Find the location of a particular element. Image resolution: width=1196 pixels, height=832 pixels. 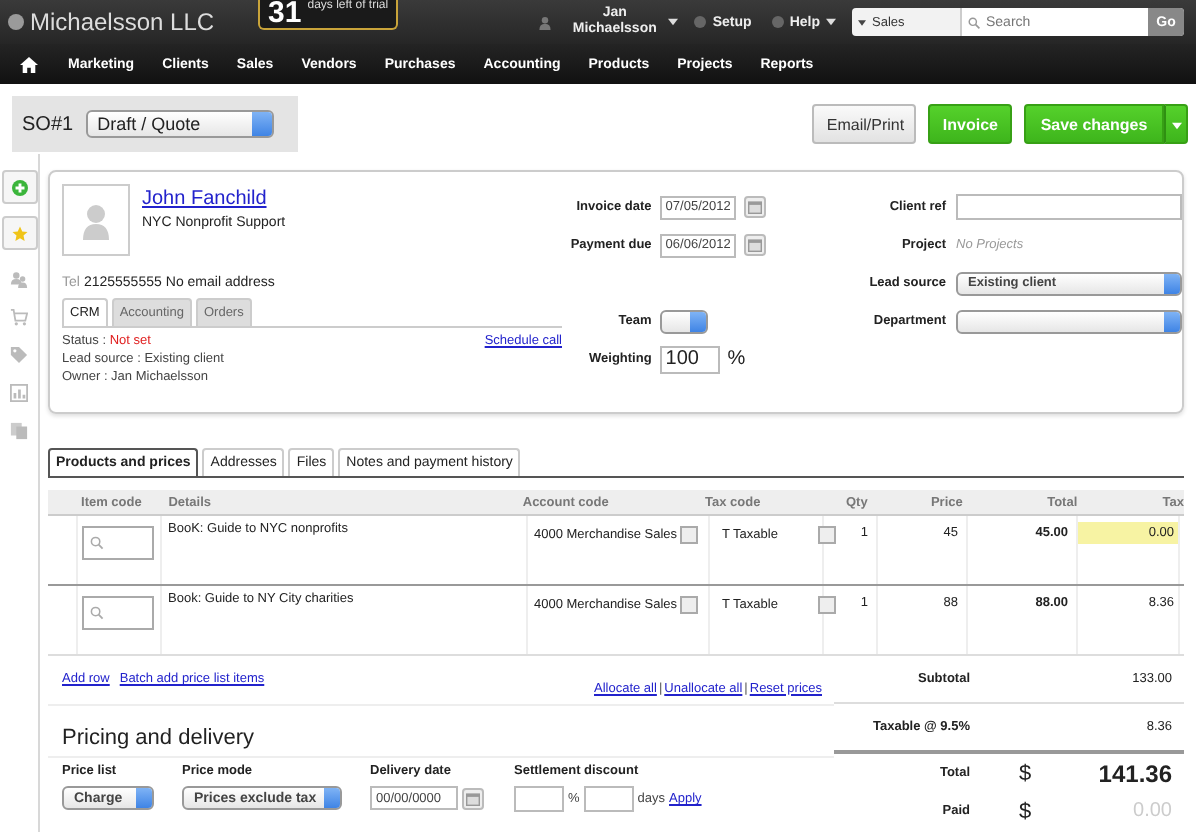

section-heading: Pricing and delivery is located at coordinates (441, 732).